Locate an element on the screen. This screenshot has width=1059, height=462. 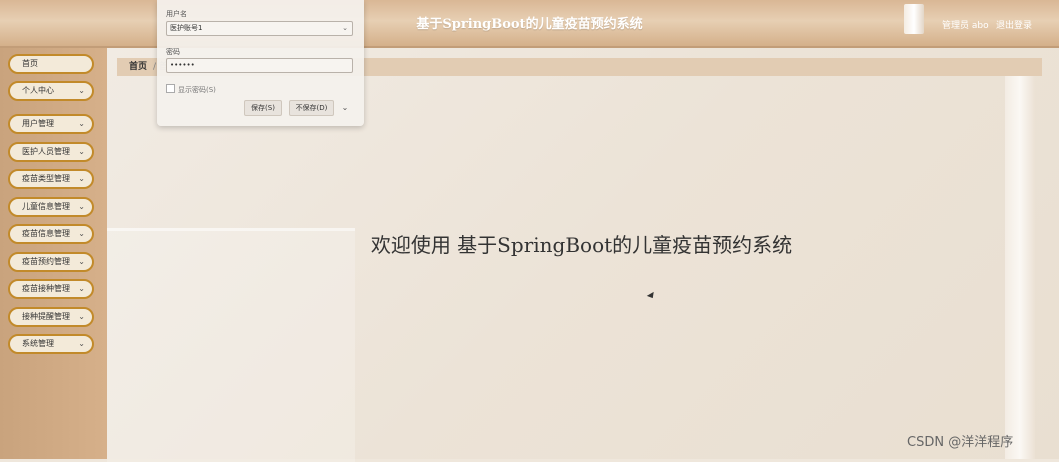
sidebar-item-medical-staff: 医护人员管理 ⌄ is located at coordinates (51, 152).